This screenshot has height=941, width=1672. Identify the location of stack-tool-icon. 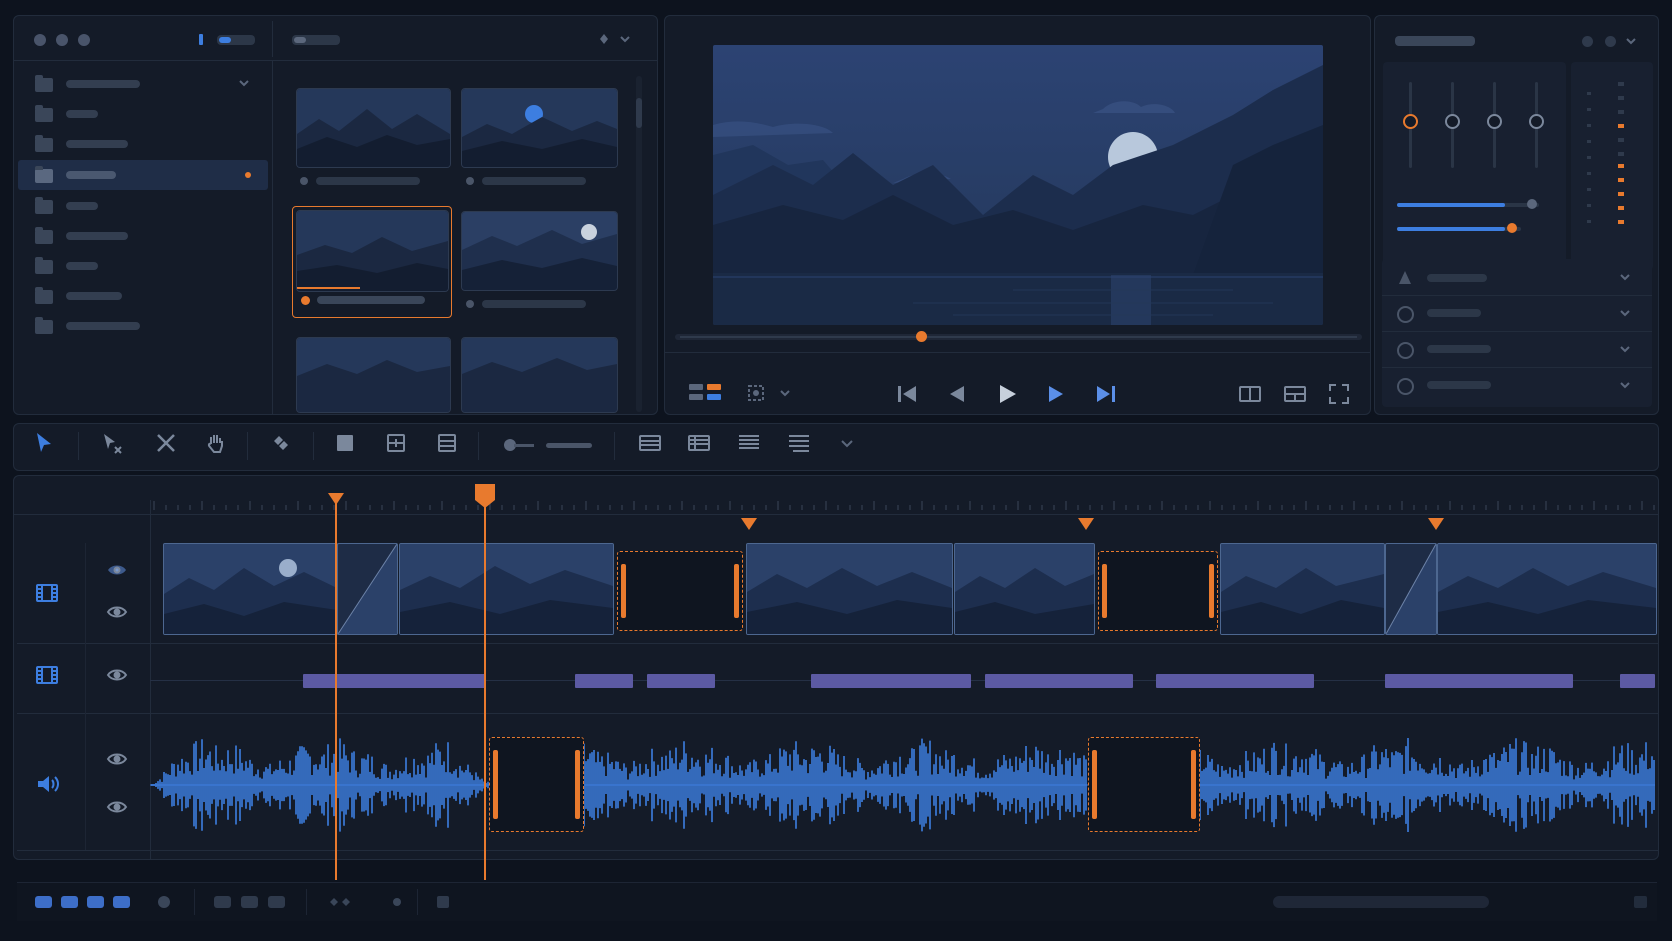
(447, 443).